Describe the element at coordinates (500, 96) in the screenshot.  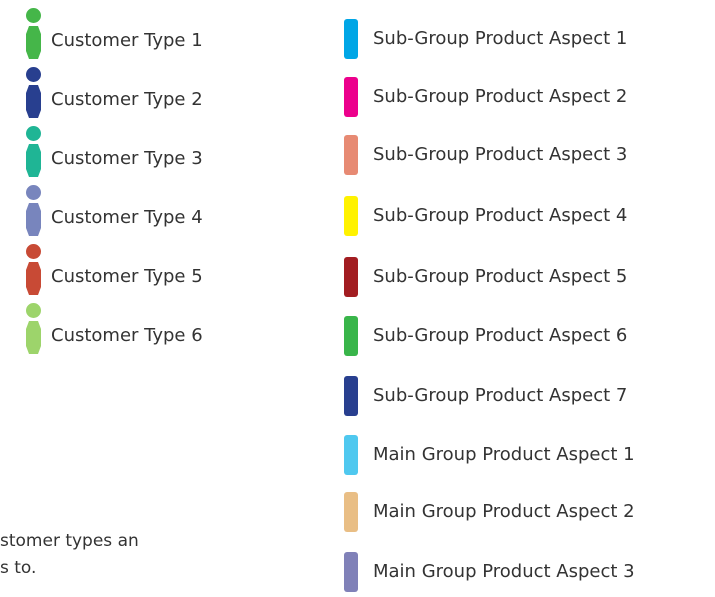
I see `legend-label: Sub-Group Product Aspect 2` at that location.